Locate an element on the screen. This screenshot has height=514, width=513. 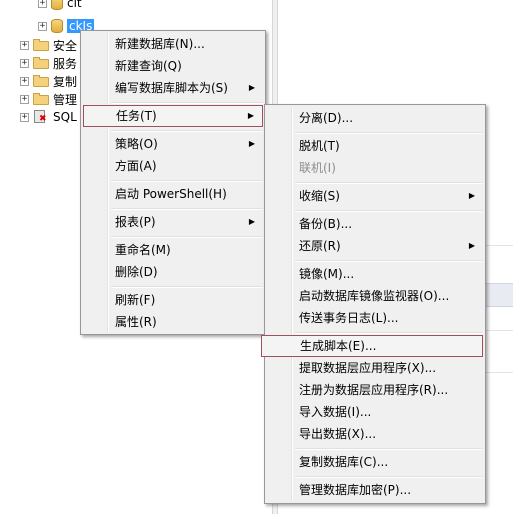
menu-item-reports: 报表(P) ▶ is located at coordinates (173, 222).